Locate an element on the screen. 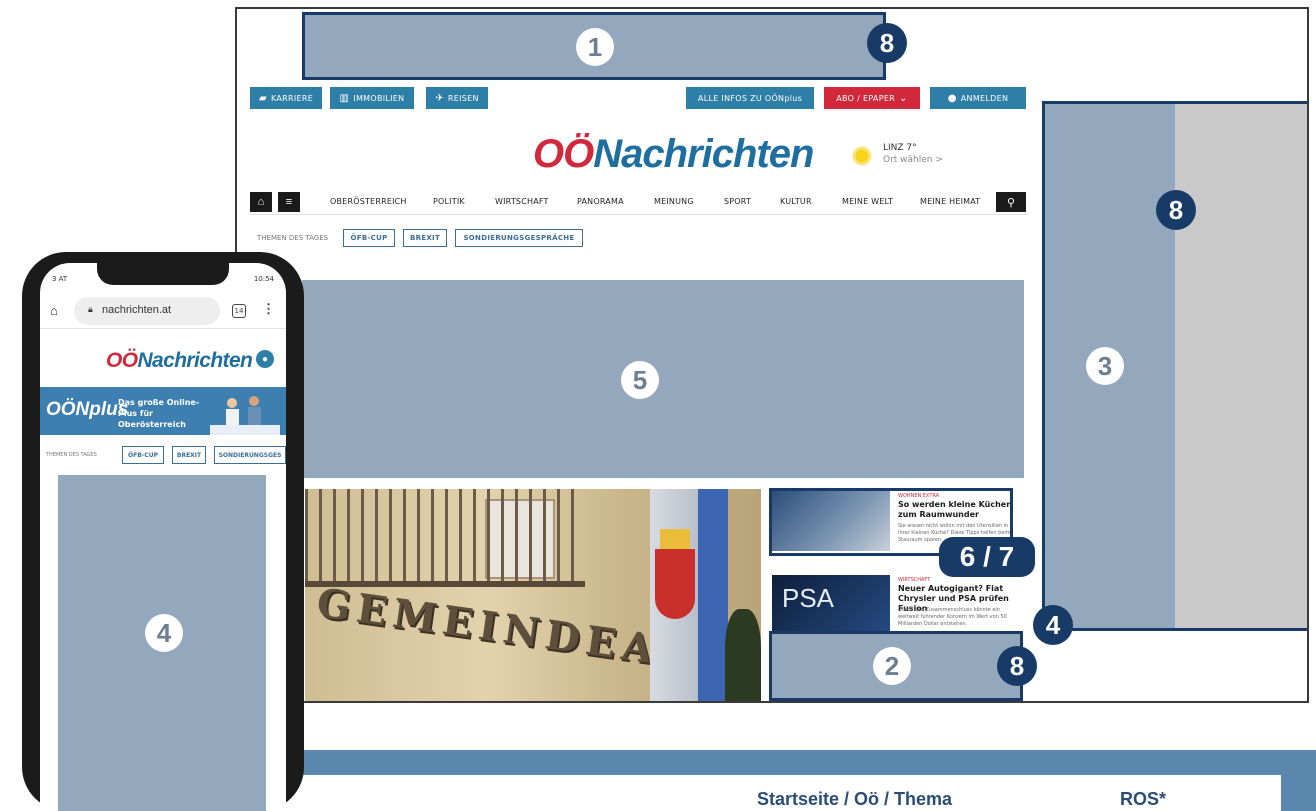 The width and height of the screenshot is (1316, 811). oonplus-info-label: ALLE INFOS ZU OÖNplus is located at coordinates (750, 98).